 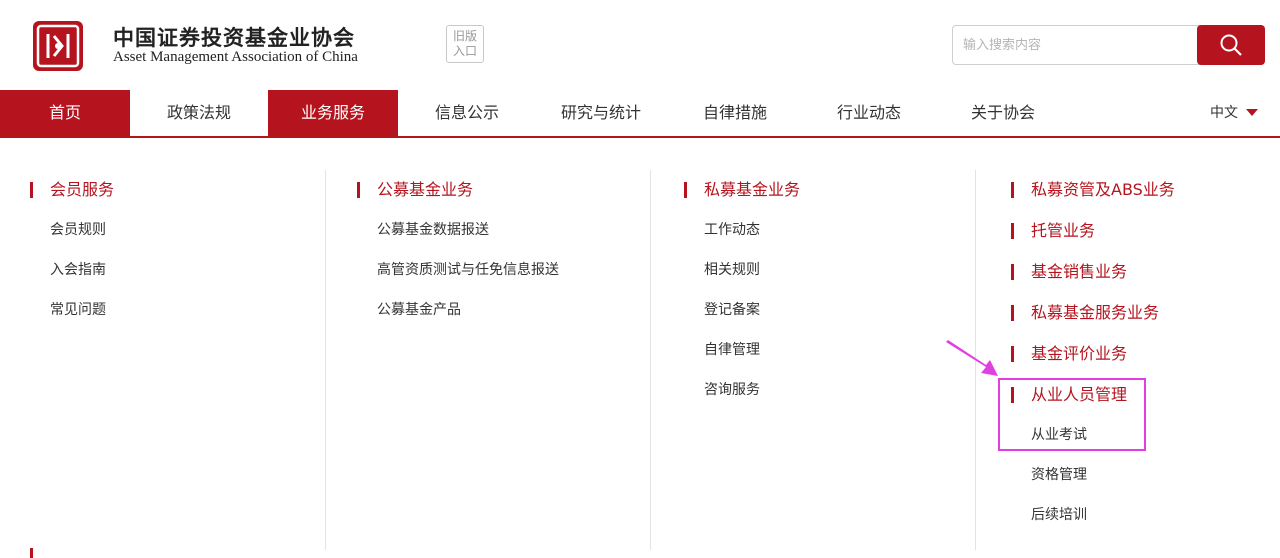 I want to click on search-button, so click(x=1231, y=45).